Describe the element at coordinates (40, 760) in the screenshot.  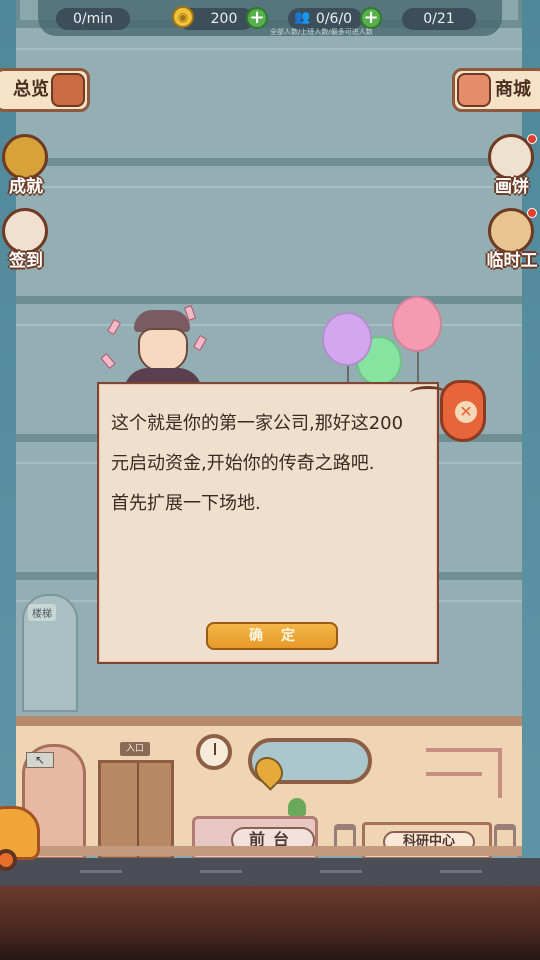
I see `exit-arrow-sign: ↖` at that location.